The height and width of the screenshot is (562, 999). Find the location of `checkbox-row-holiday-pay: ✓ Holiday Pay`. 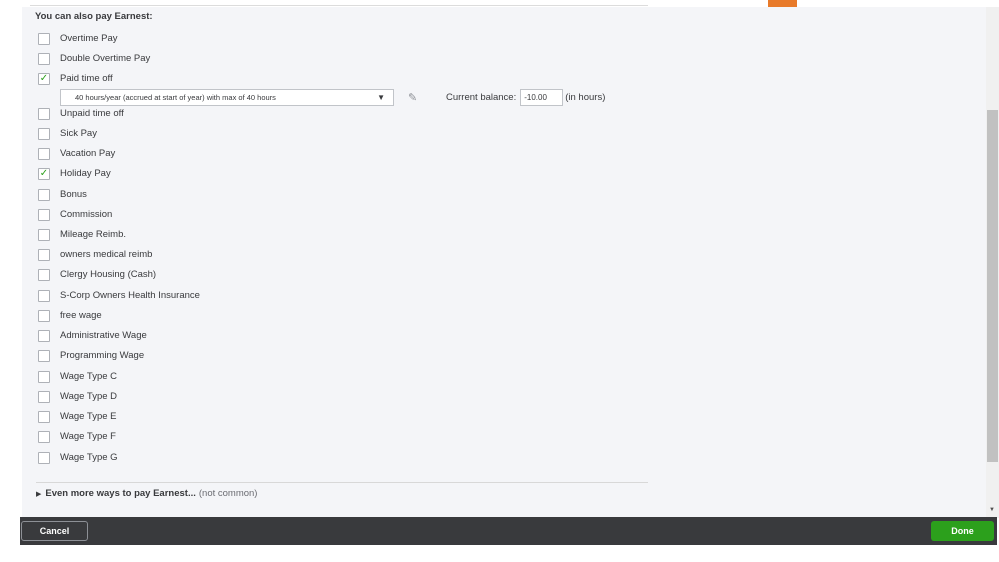

checkbox-row-holiday-pay: ✓ Holiday Pay is located at coordinates (74, 173).